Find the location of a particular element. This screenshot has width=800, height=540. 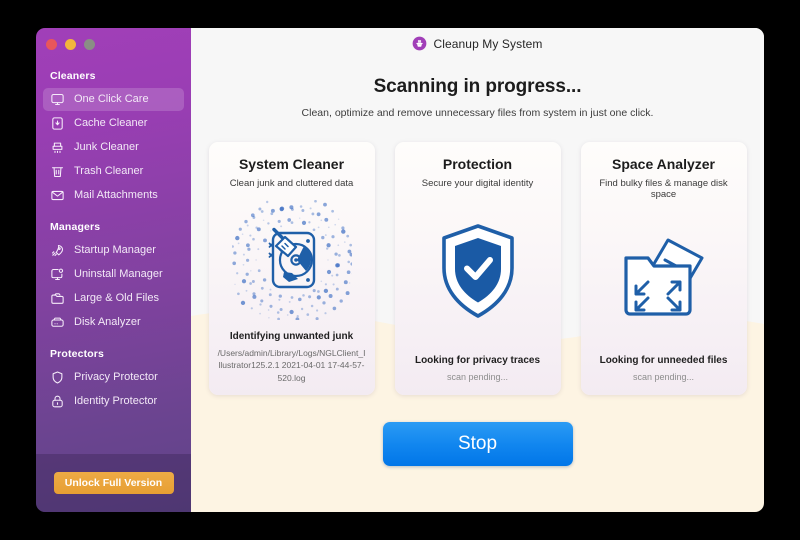

sidebar-item-startup-manager: Startup Manager is located at coordinates (113, 250).